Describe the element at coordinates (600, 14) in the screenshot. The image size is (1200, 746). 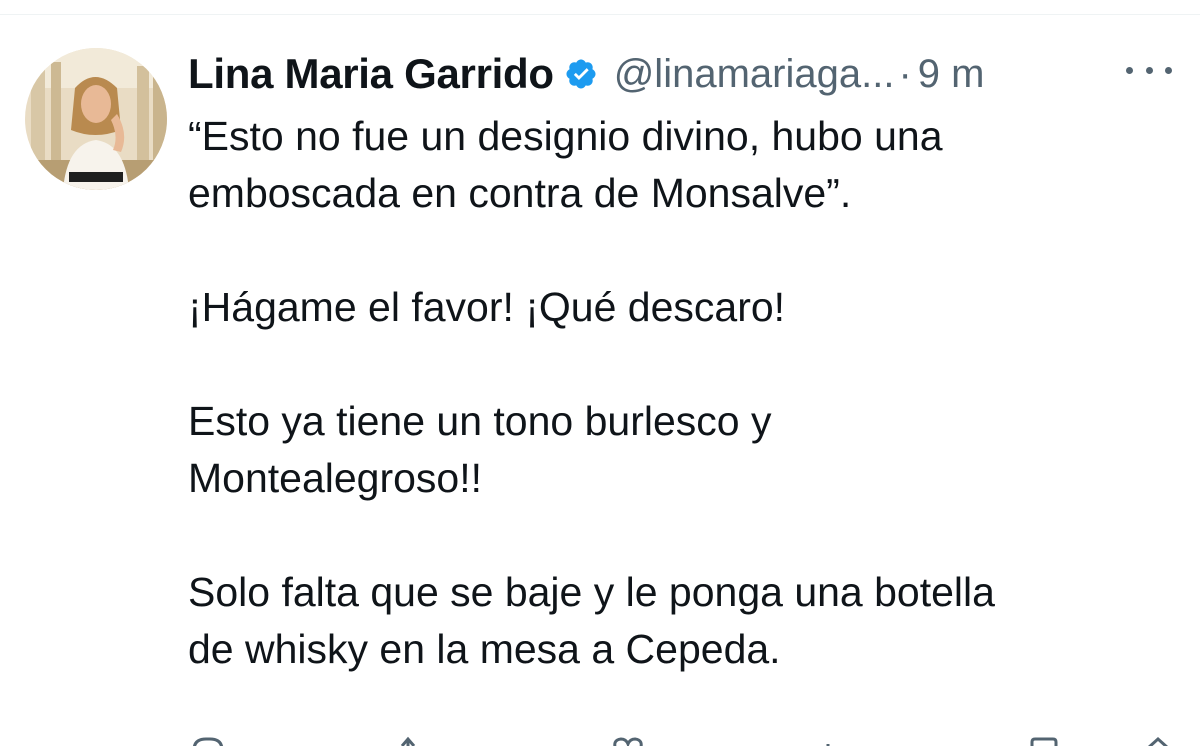
I see `divider` at that location.